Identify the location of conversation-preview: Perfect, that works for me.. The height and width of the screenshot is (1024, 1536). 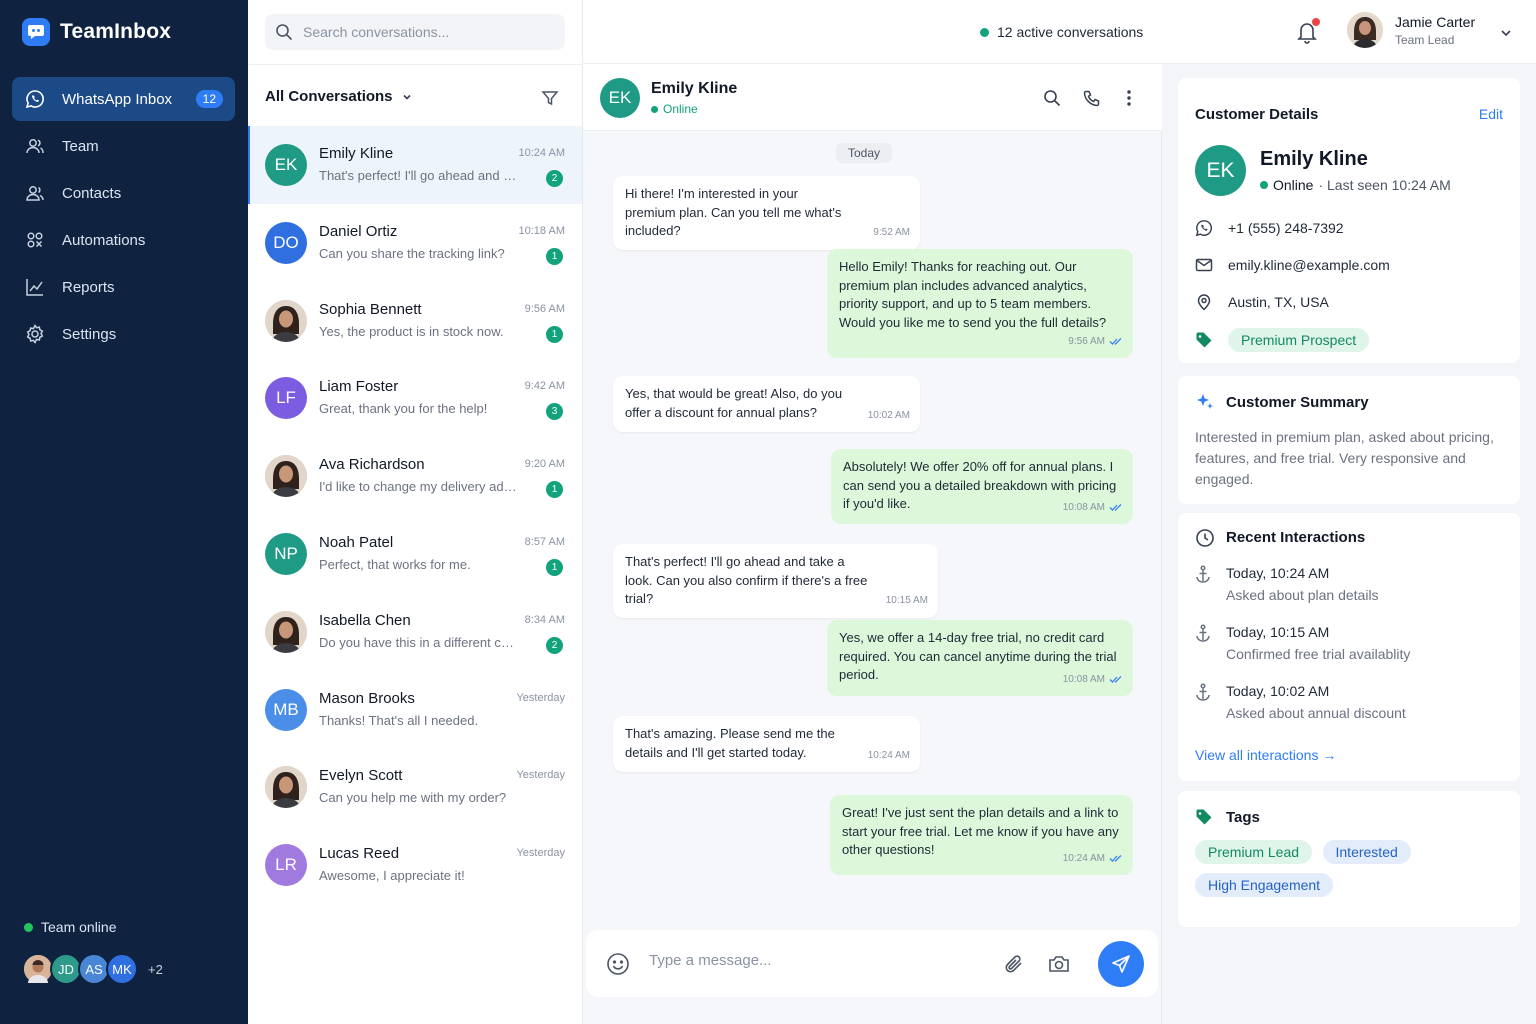
(395, 564).